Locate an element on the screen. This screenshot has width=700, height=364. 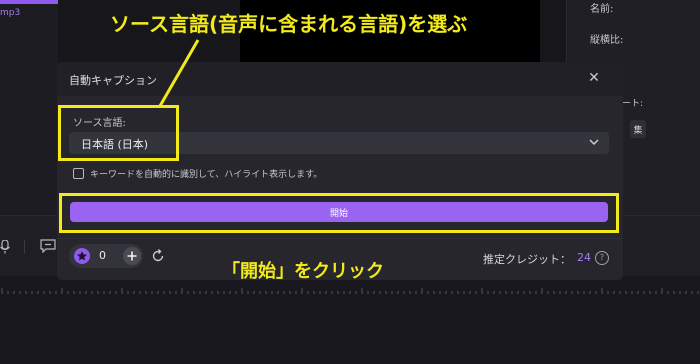
chevron-down-icon is located at coordinates (594, 142).